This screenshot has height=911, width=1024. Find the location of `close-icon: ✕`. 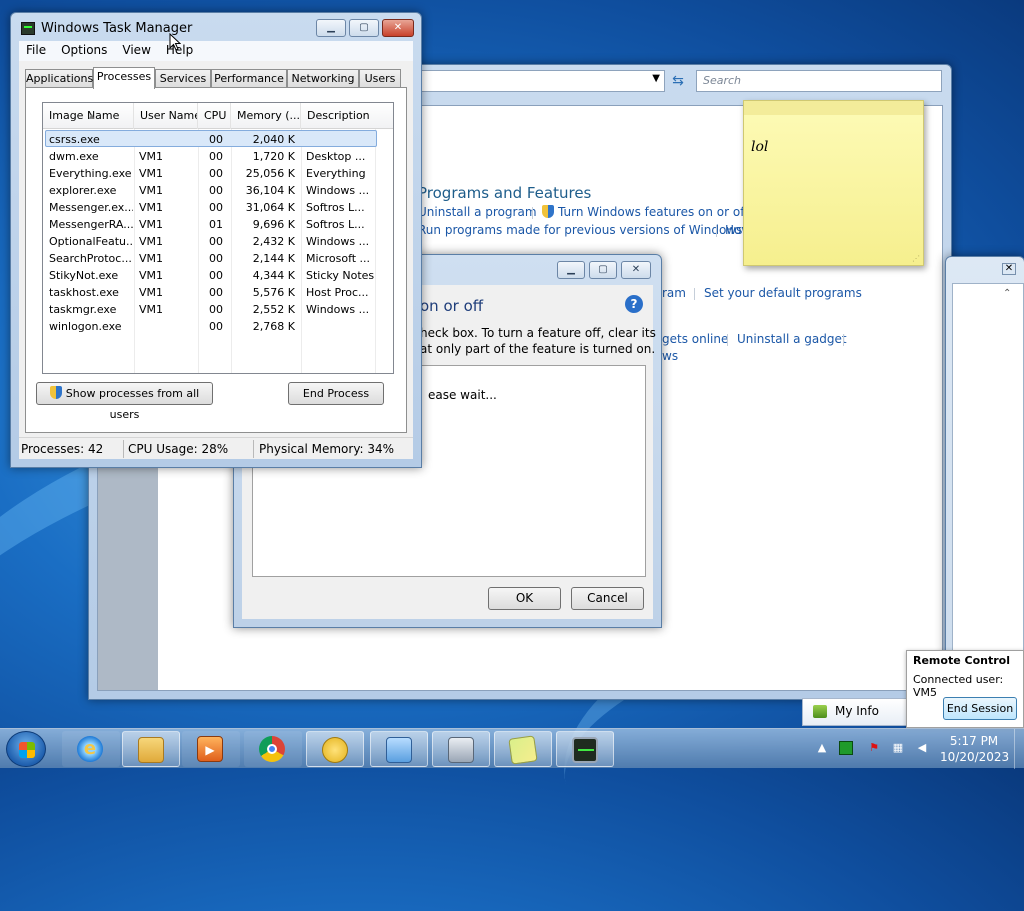

close-icon: ✕ is located at coordinates (1009, 269).